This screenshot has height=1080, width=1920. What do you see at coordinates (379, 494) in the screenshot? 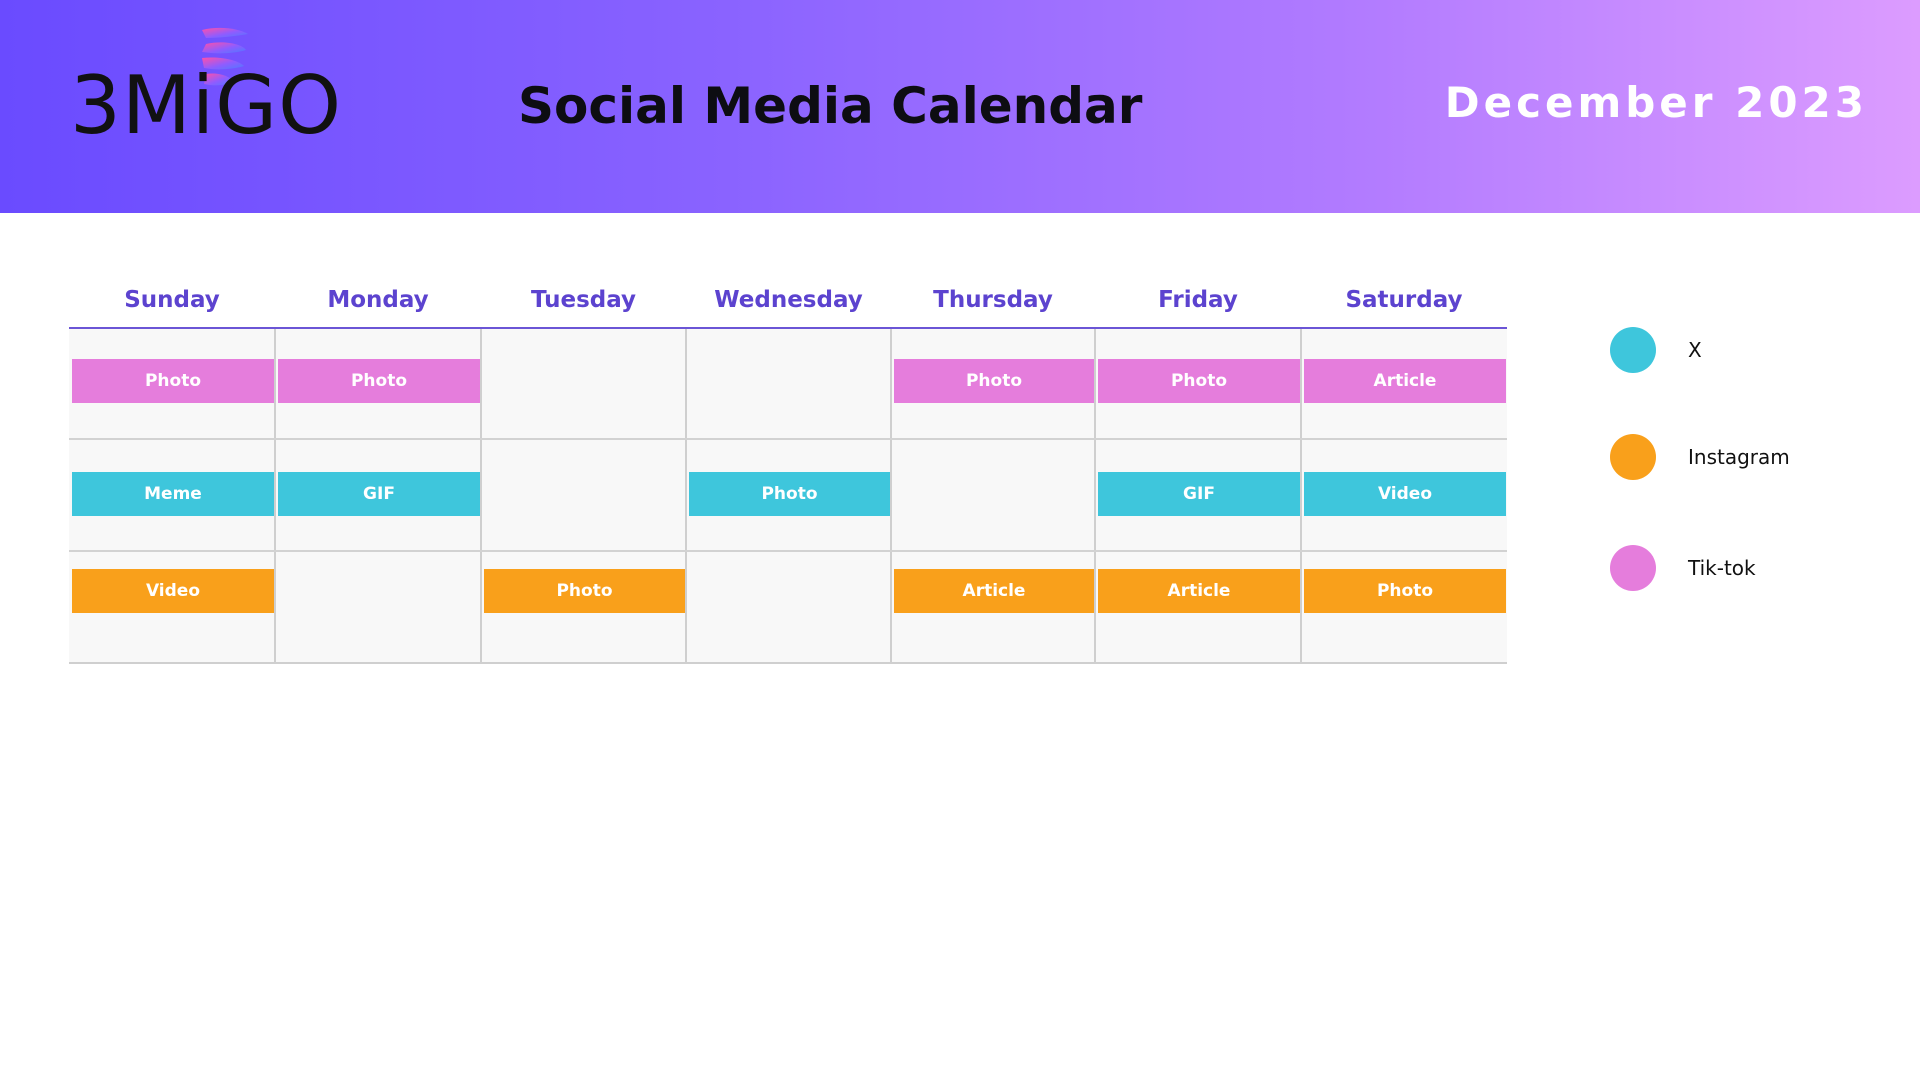
I see `x-post-monday: GIF` at bounding box center [379, 494].